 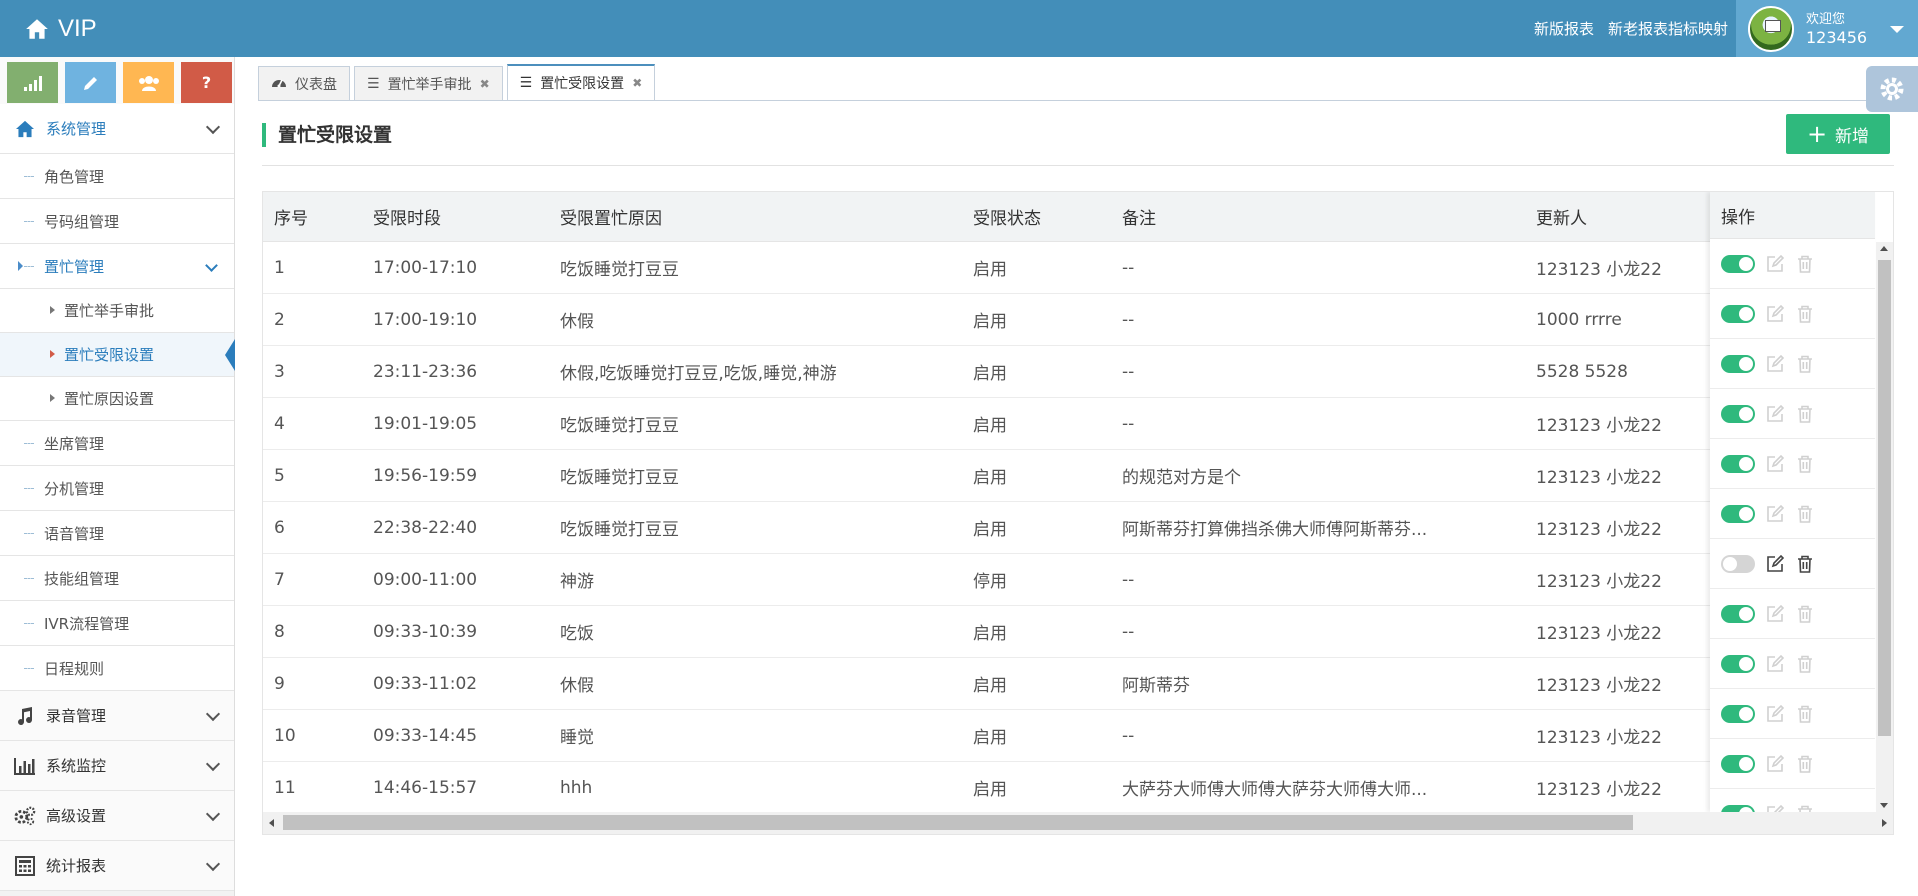 What do you see at coordinates (213, 714) in the screenshot?
I see `chevron-down-icon` at bounding box center [213, 714].